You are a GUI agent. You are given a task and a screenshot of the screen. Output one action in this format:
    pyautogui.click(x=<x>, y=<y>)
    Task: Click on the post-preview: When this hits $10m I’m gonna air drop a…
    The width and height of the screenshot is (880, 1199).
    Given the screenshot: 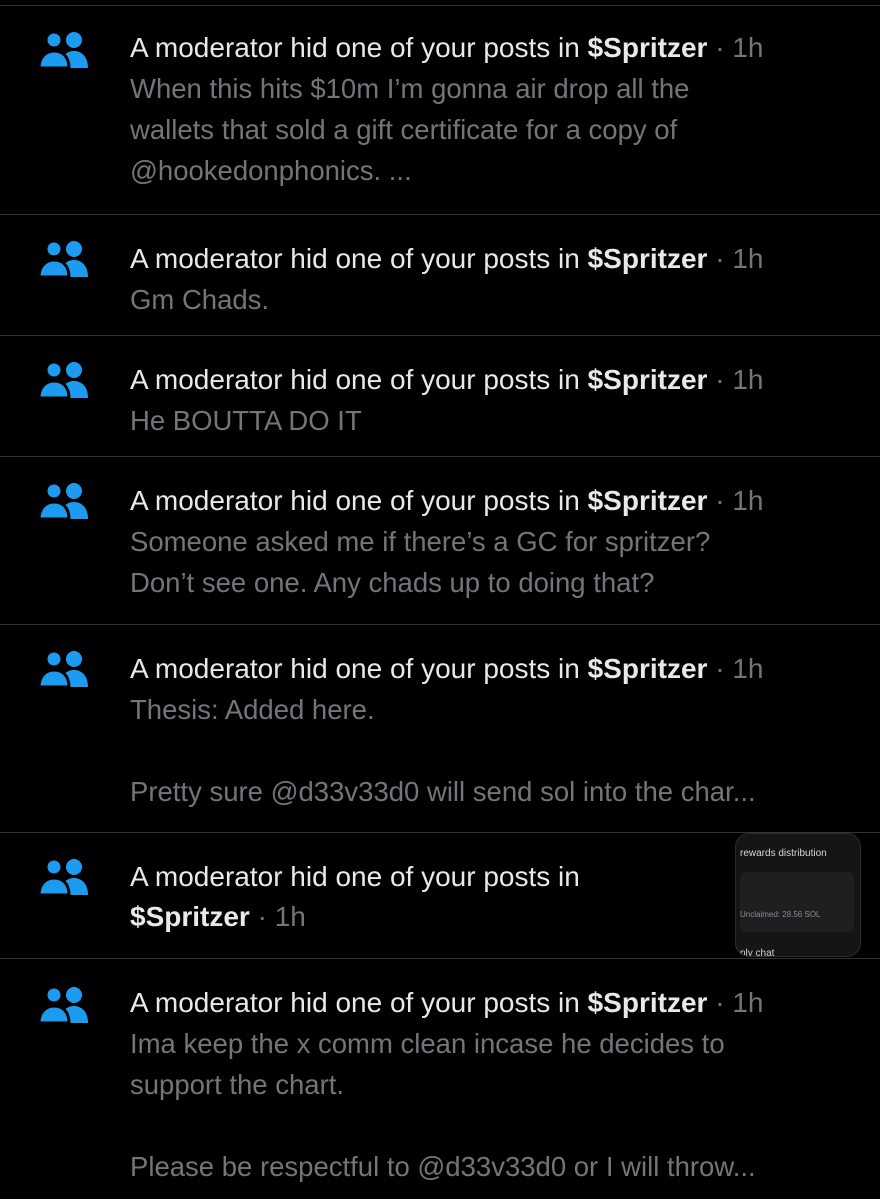 What is the action you would take?
    pyautogui.click(x=410, y=129)
    